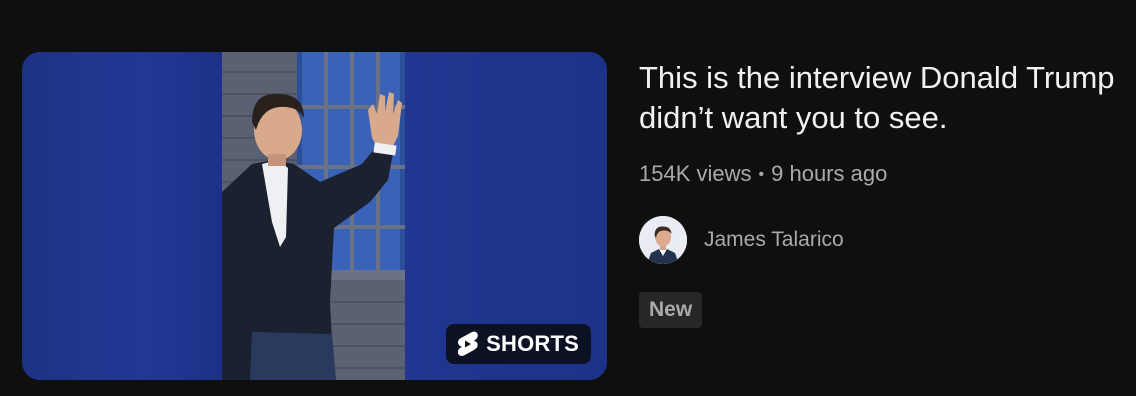 This screenshot has width=1136, height=396. I want to click on channel-link: James Talarico, so click(741, 240).